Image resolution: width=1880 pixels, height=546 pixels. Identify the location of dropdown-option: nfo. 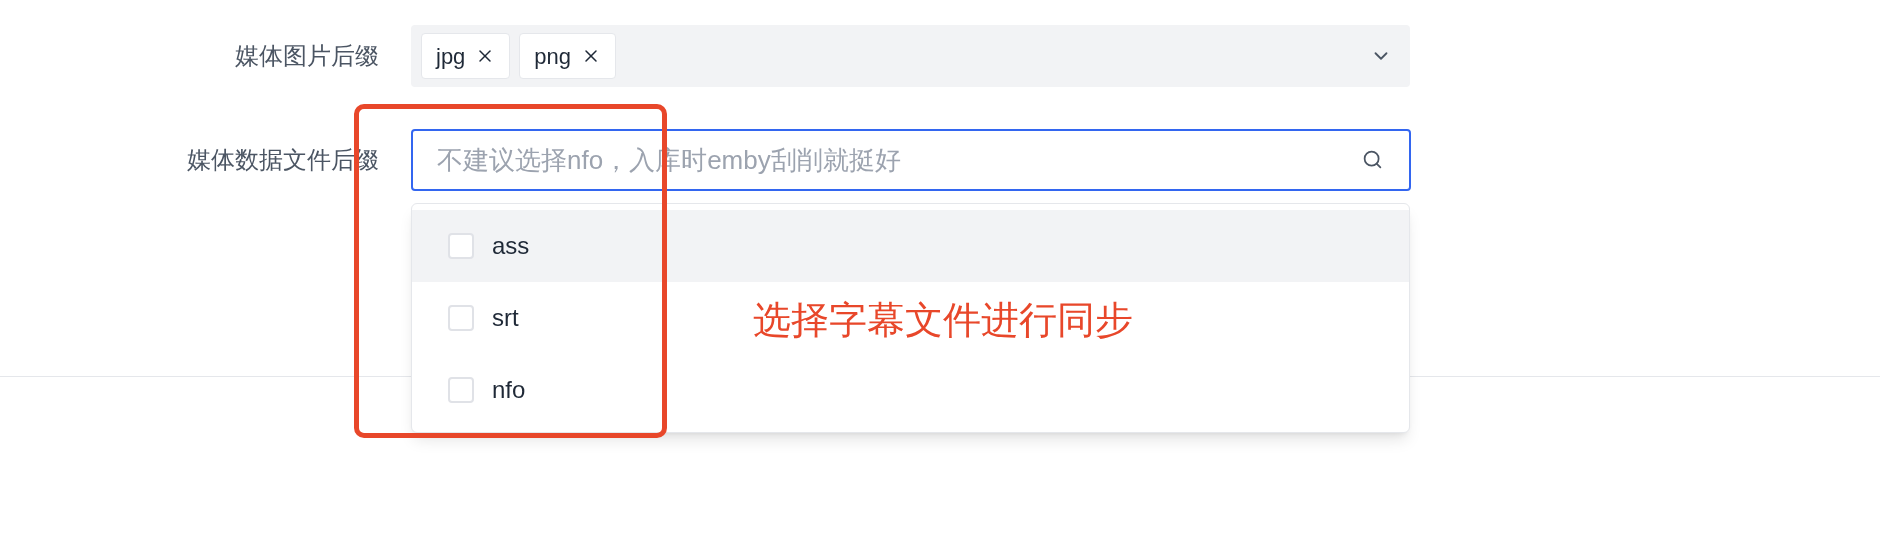
(910, 390).